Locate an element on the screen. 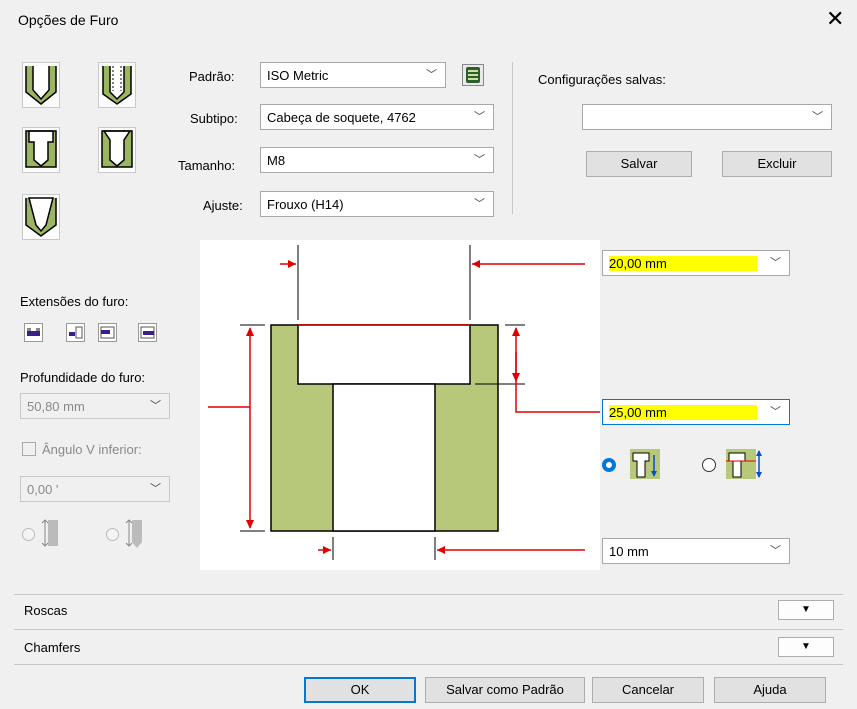  angled-bottom-icon is located at coordinates (133, 533).